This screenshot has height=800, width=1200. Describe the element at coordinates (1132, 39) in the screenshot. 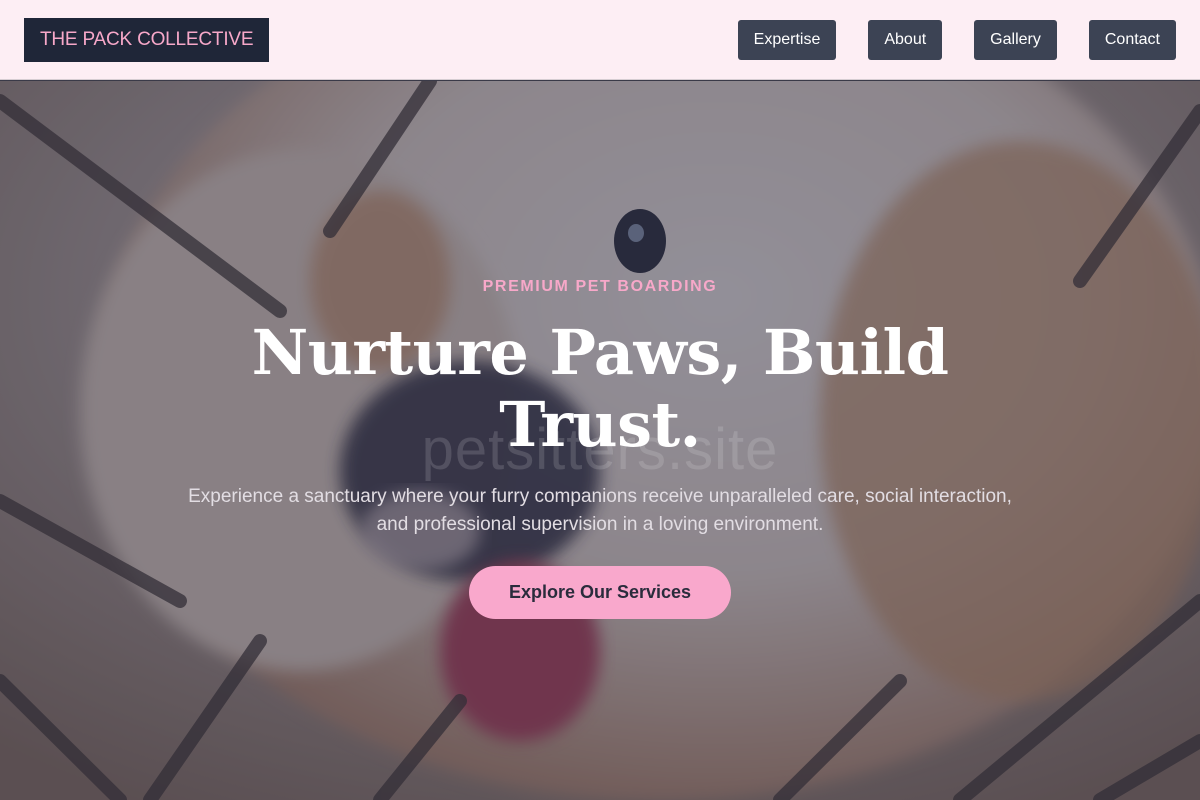

I see `nav-contact-button: Contact` at that location.